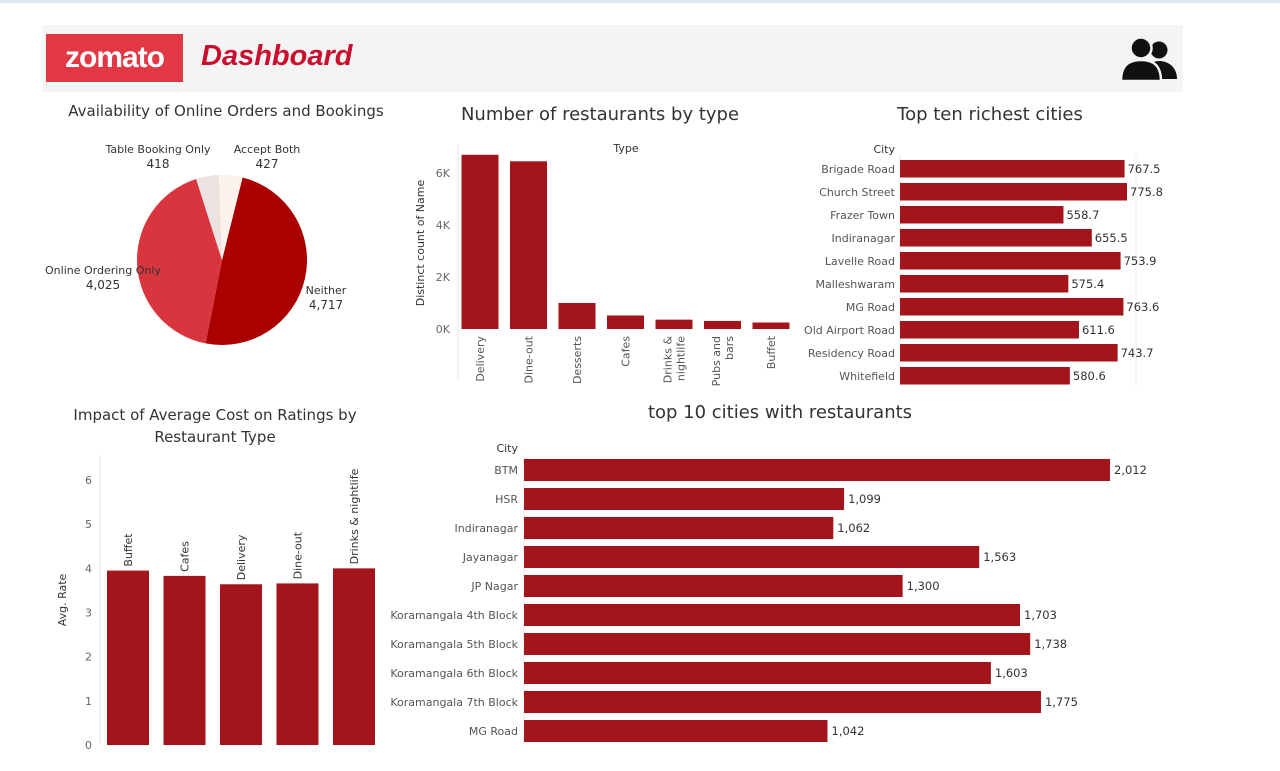  Describe the element at coordinates (103, 285) in the screenshot. I see `pie-slice-value: 4,025` at that location.